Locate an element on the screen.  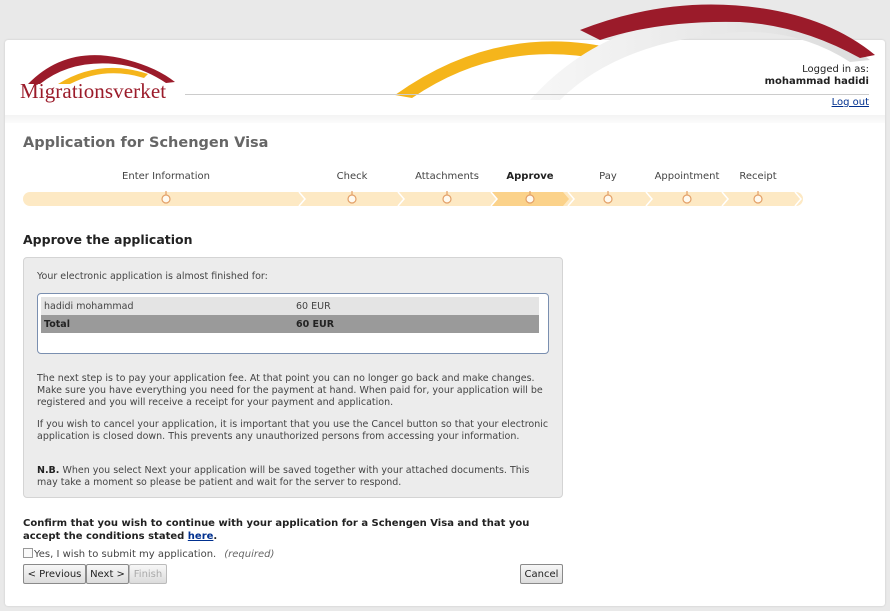
section-title: Approve the application is located at coordinates (108, 239).